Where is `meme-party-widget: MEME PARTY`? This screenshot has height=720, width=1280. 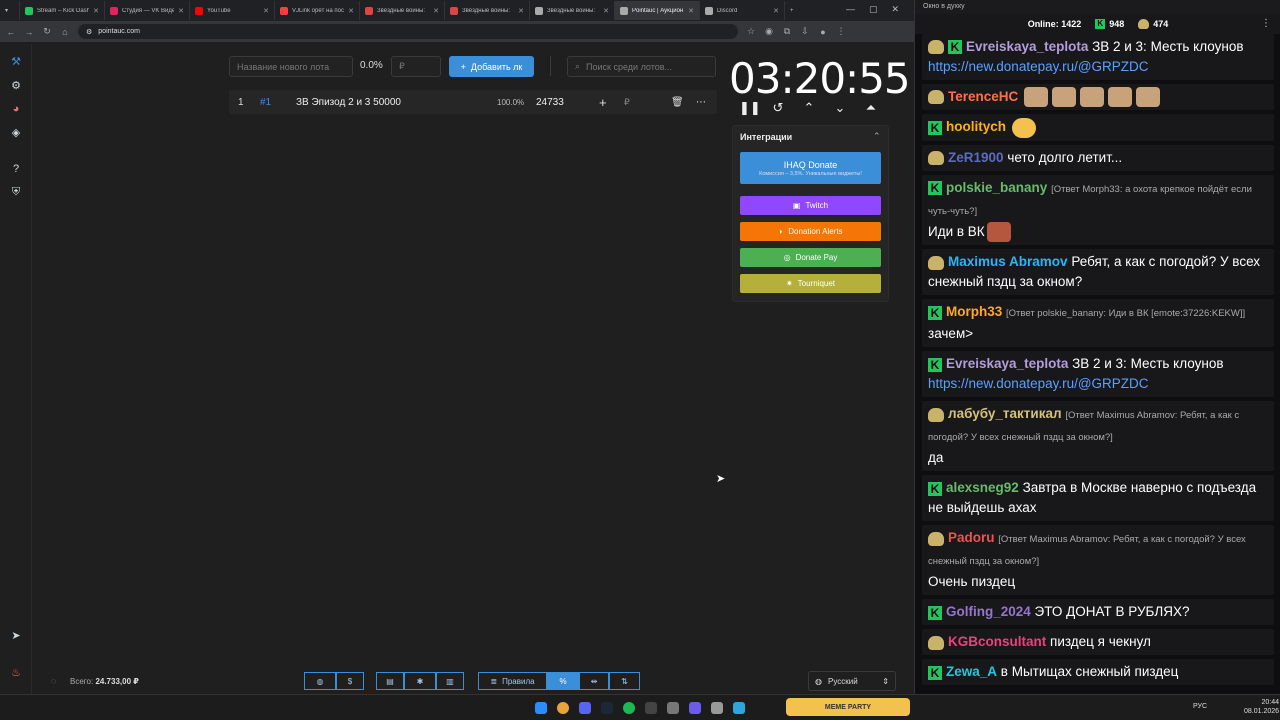
meme-party-widget: MEME PARTY is located at coordinates (848, 707).